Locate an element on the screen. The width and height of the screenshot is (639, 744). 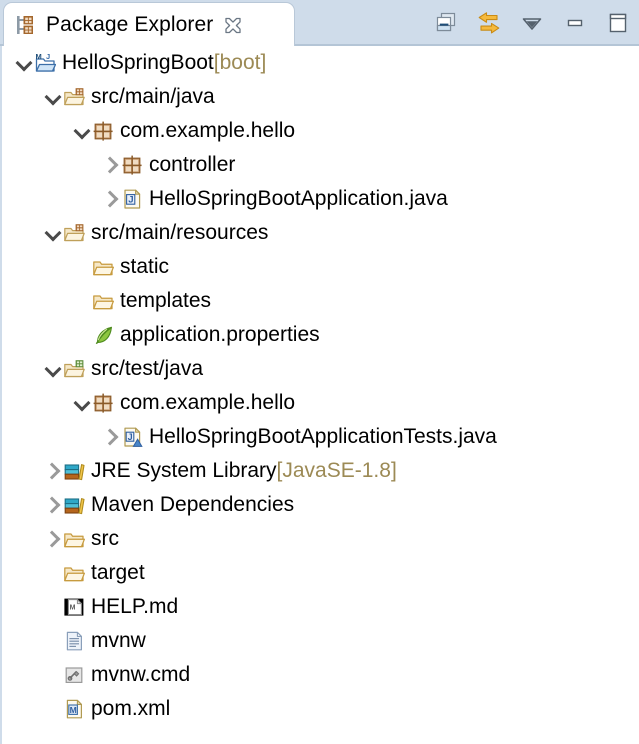
tree-item-label: Maven Dependencies is located at coordinates (193, 504).